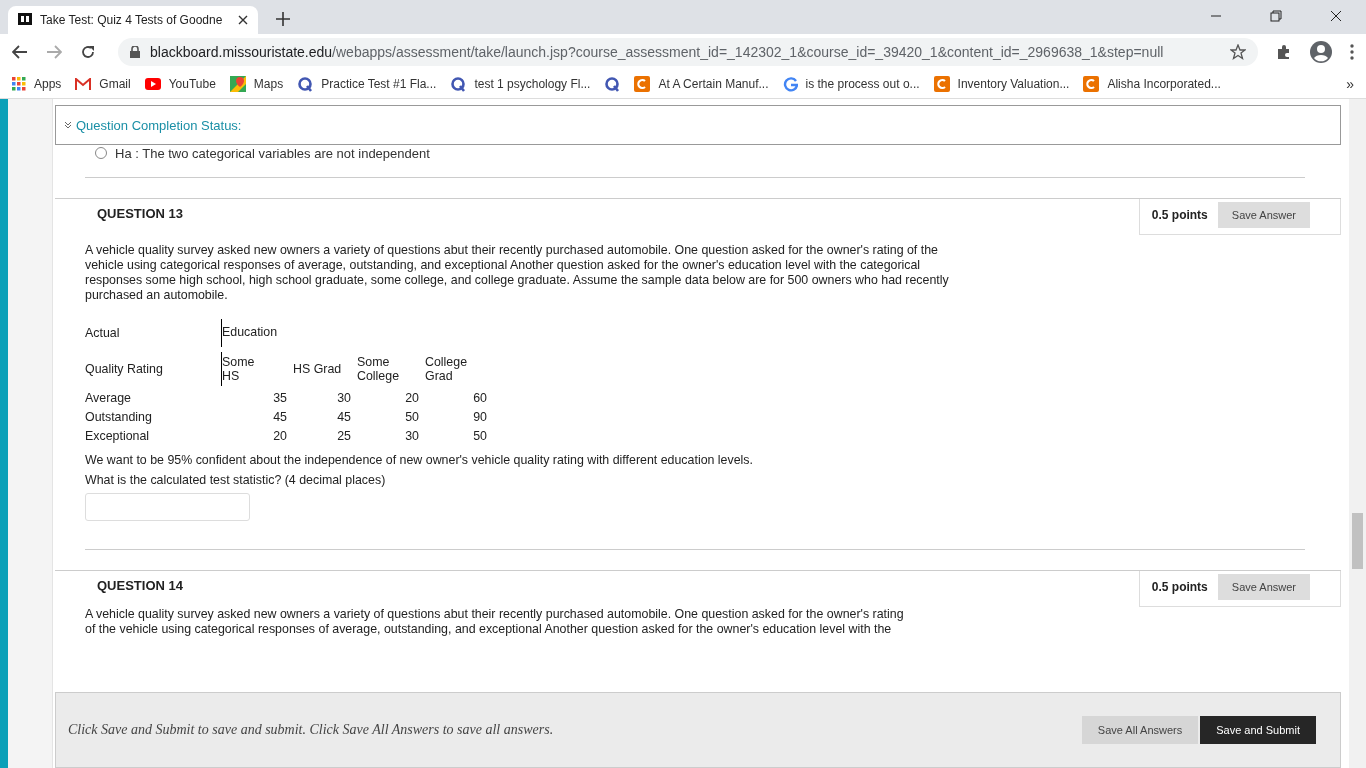 This screenshot has width=1366, height=768. What do you see at coordinates (20, 52) in the screenshot?
I see `back-icon` at bounding box center [20, 52].